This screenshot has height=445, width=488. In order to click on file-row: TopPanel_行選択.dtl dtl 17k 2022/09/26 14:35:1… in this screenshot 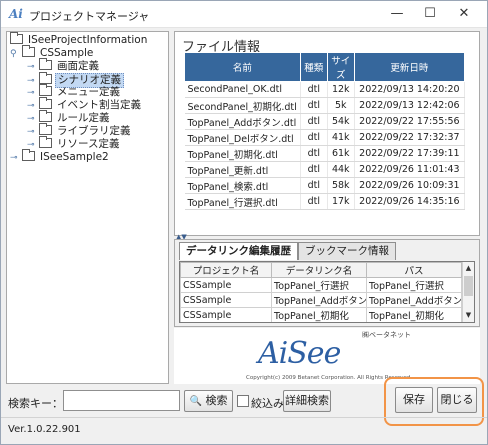, I will do `click(325, 201)`.